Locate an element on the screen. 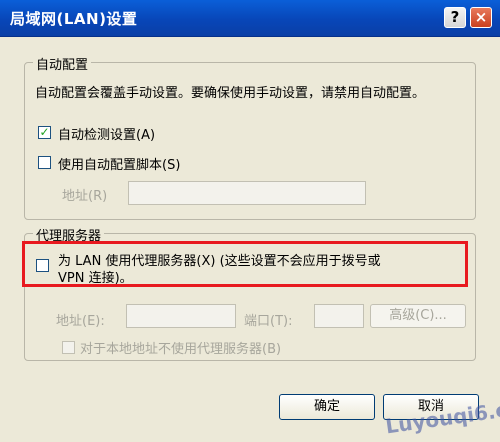 This screenshot has height=442, width=500. annotation-highlight-box is located at coordinates (245, 264).